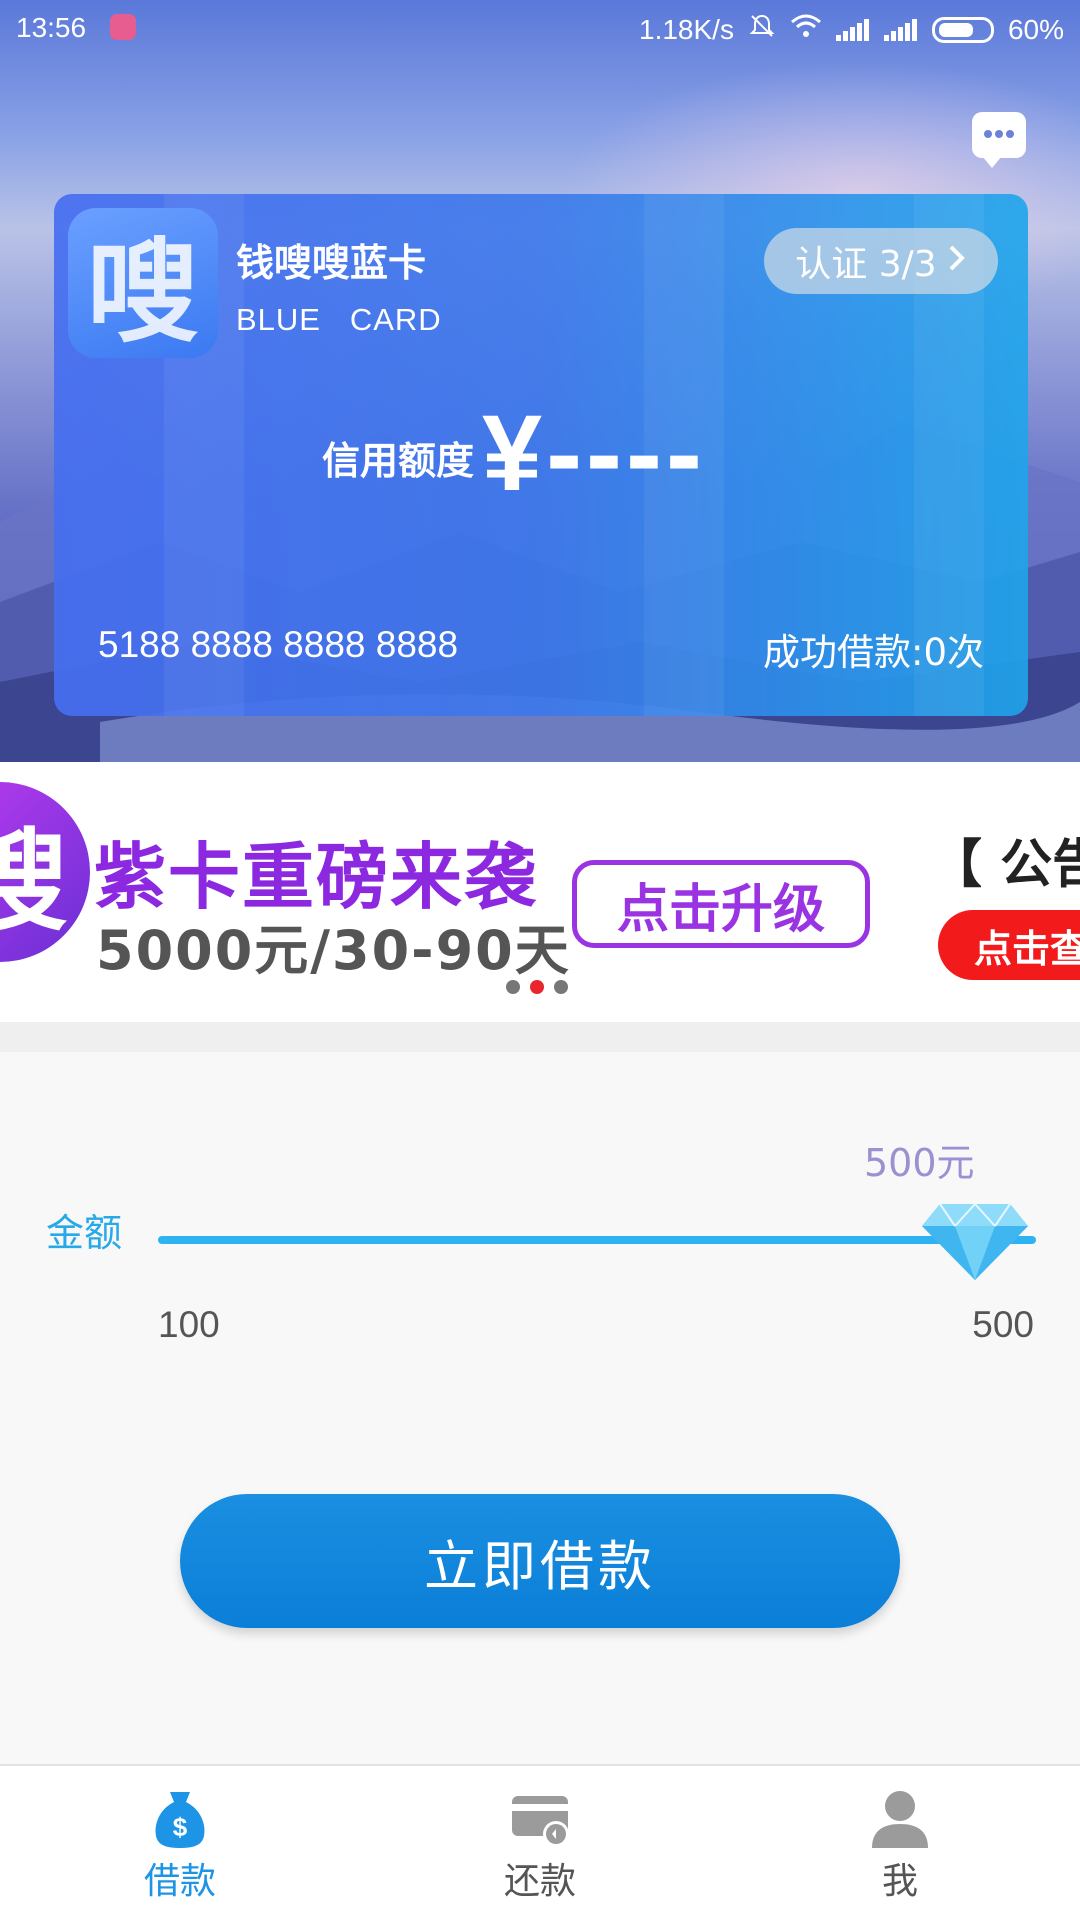 The image size is (1080, 1920). Describe the element at coordinates (540, 892) in the screenshot. I see `promo-banner: 嗖 紫卡重磅来袭 5000元/30-90天 点击升级 【 公告 点击查` at that location.